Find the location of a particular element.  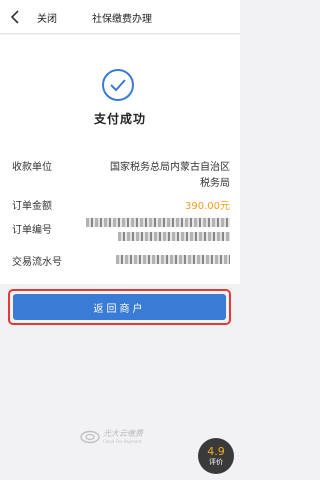

amount-label: 订单金额 is located at coordinates (32, 206).